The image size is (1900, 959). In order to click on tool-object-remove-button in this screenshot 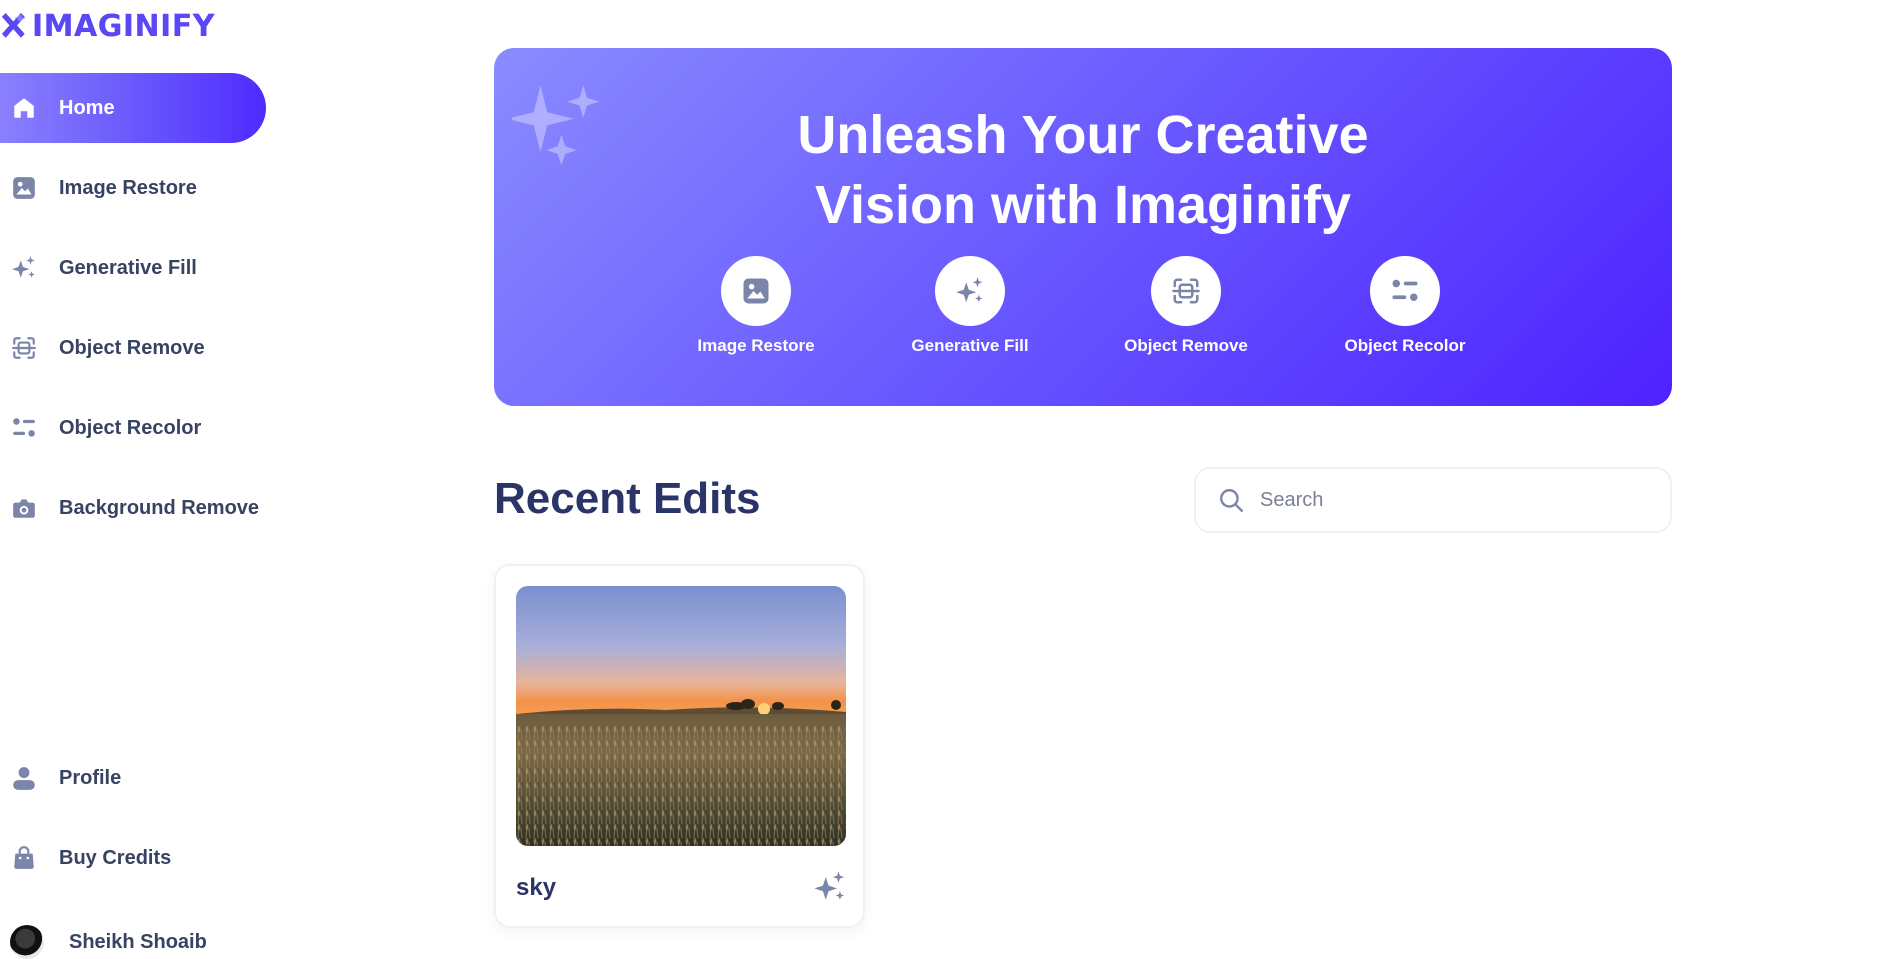, I will do `click(1186, 291)`.